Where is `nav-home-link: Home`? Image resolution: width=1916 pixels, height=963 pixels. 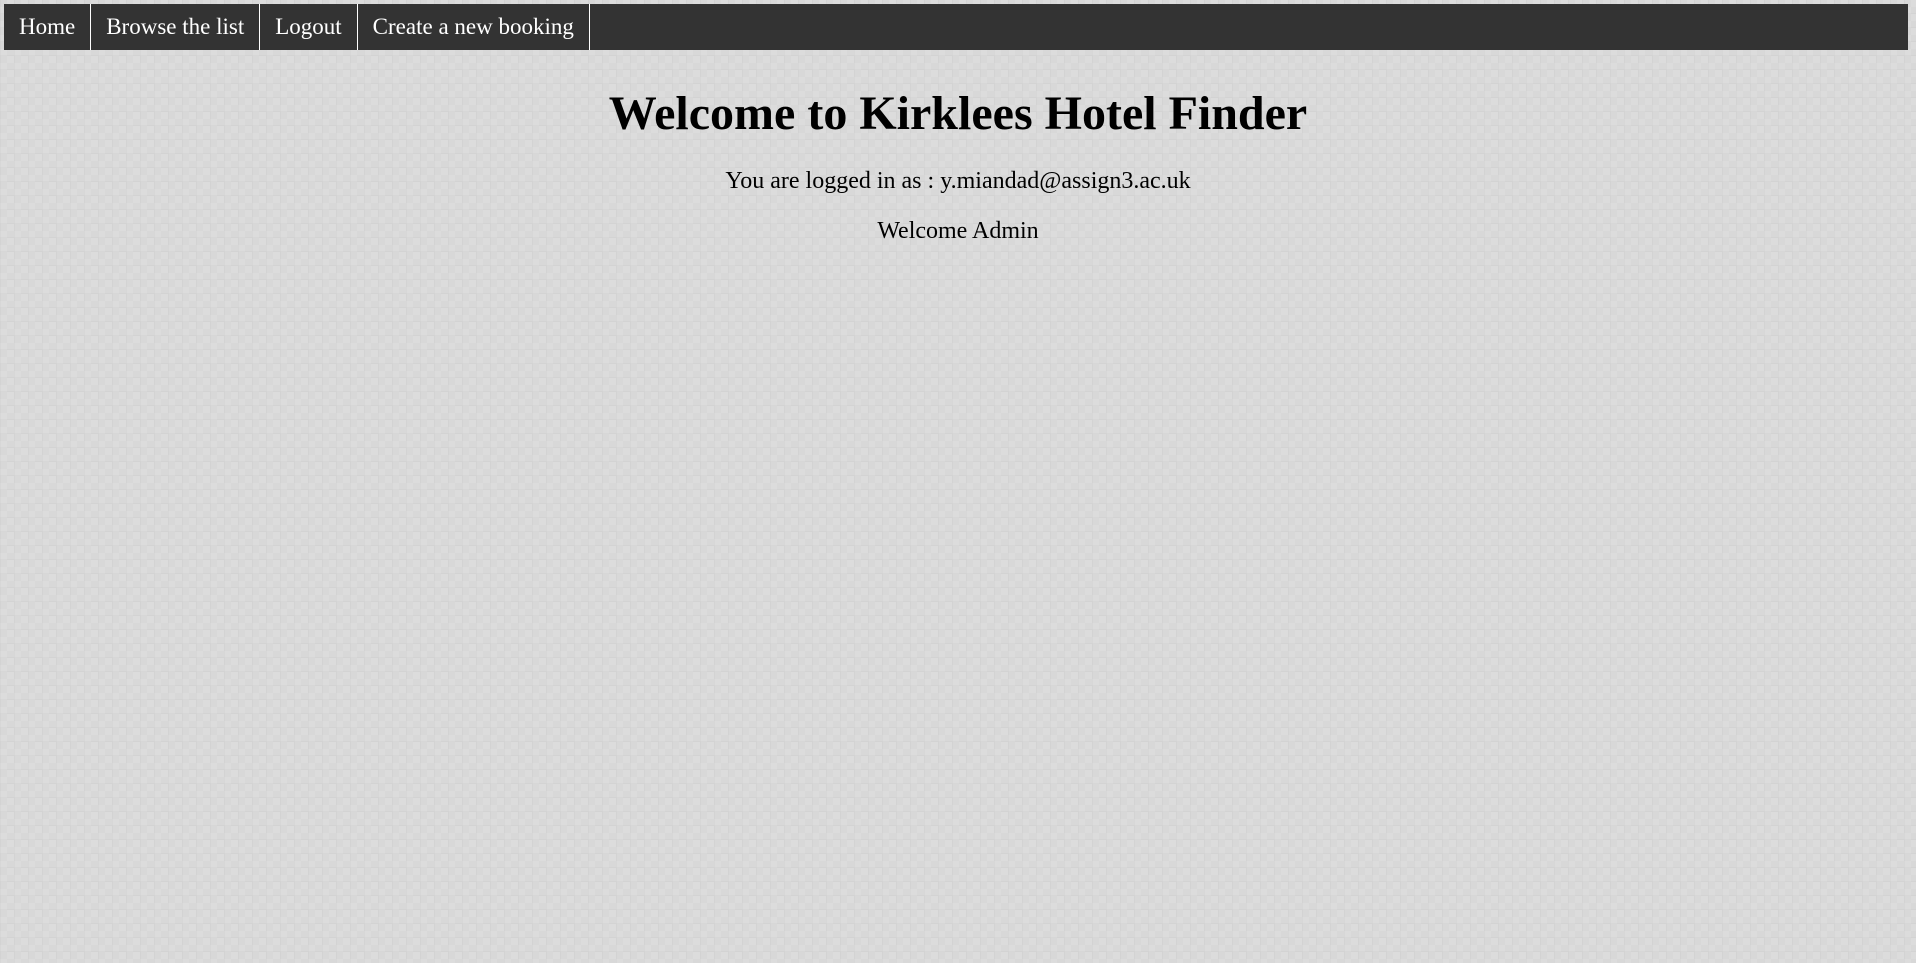
nav-home-link: Home is located at coordinates (48, 27).